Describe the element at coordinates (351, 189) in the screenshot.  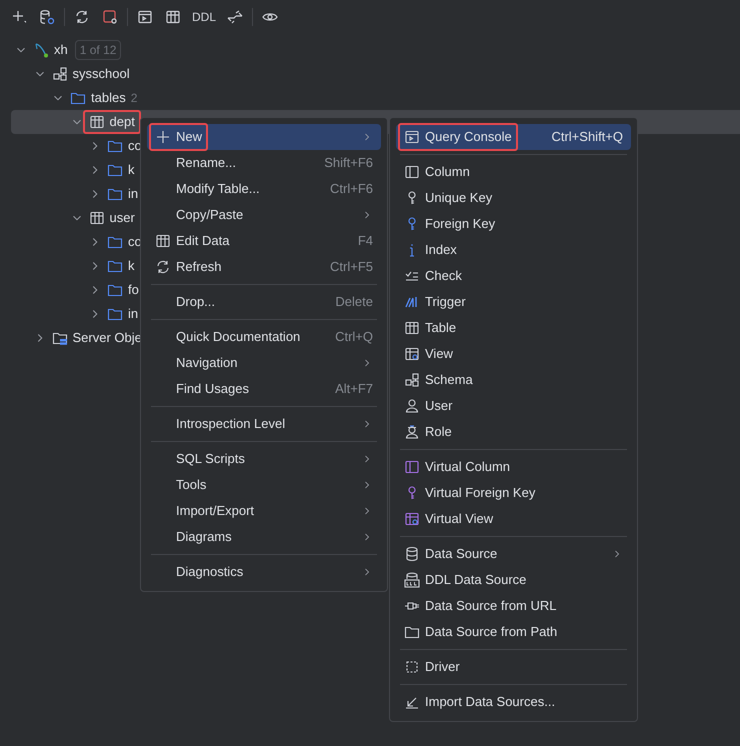
I see `shortcut-label: Ctrl+F6` at that location.